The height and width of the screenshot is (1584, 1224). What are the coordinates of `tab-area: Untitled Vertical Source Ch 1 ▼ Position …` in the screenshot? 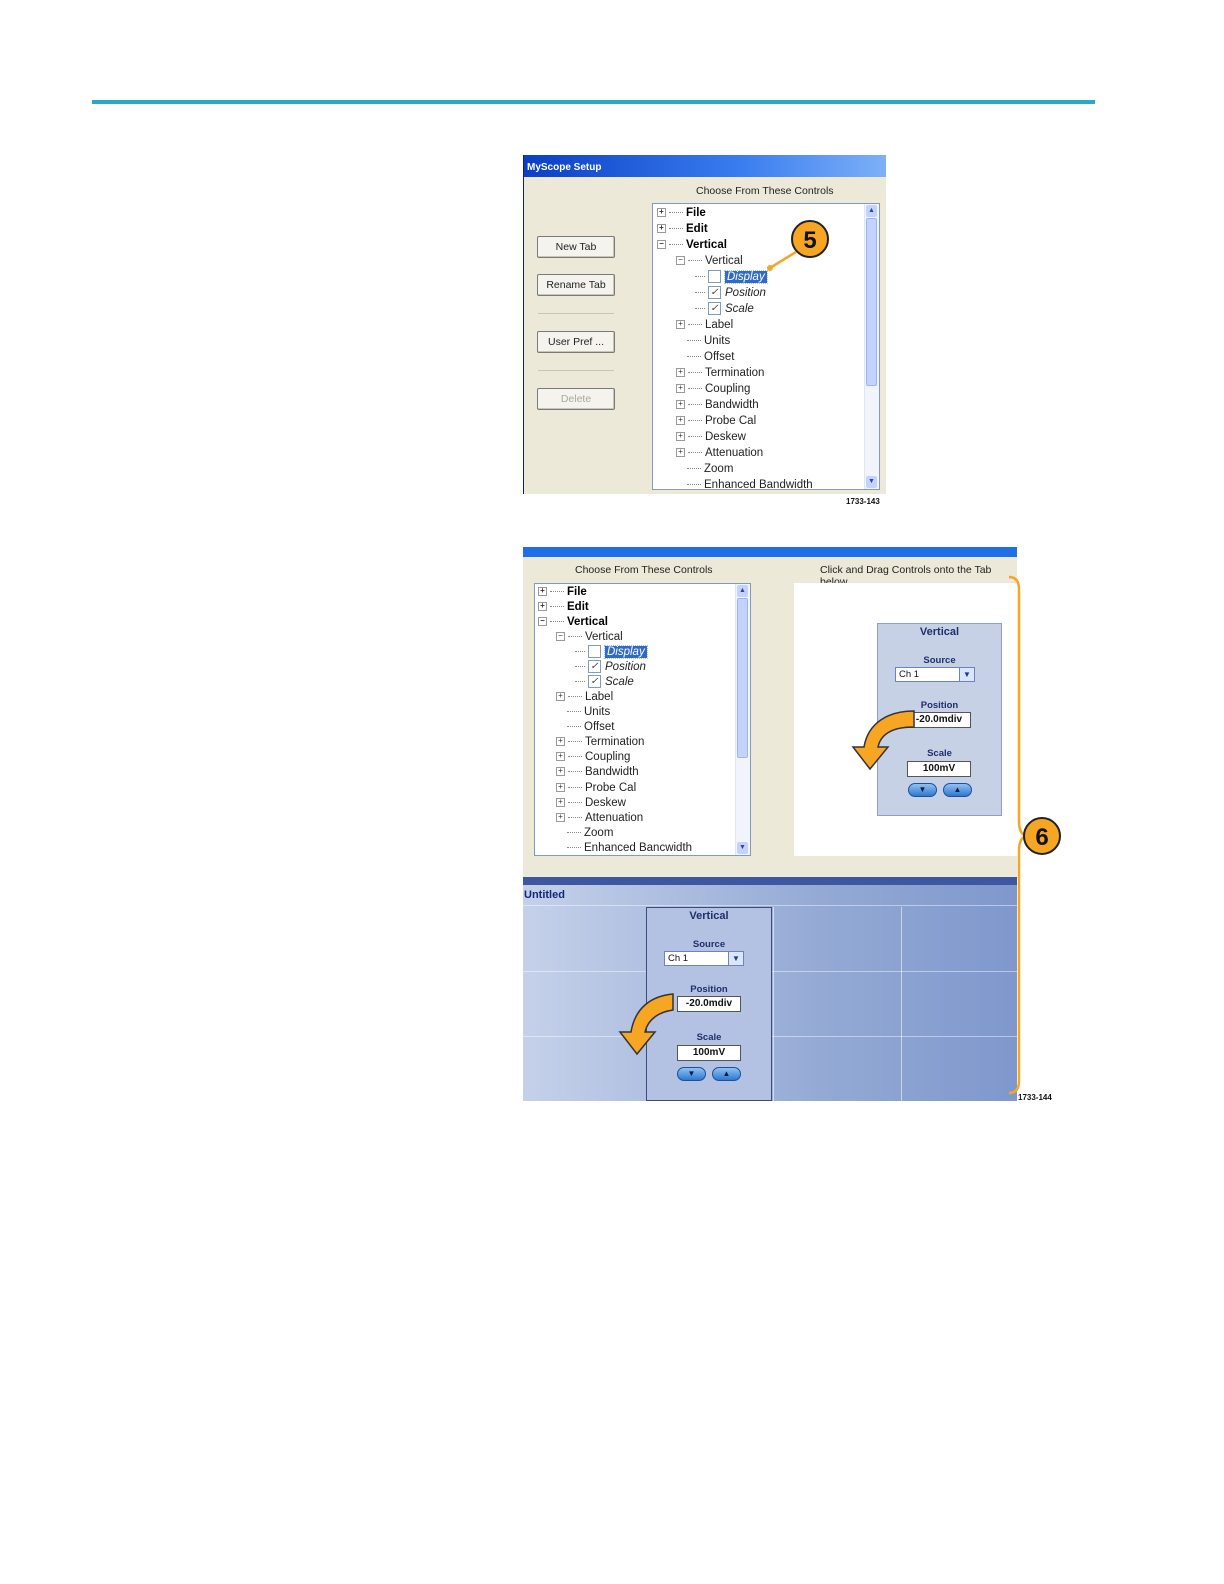 It's located at (770, 989).